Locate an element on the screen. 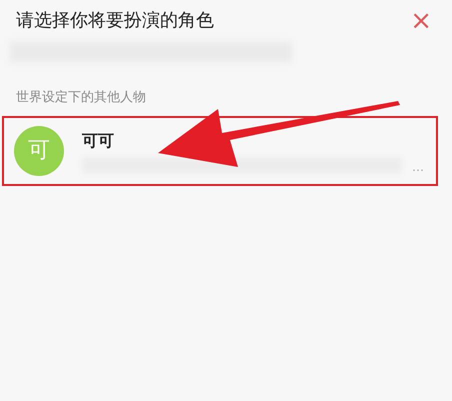 The width and height of the screenshot is (452, 401). avatar: 可 is located at coordinates (39, 151).